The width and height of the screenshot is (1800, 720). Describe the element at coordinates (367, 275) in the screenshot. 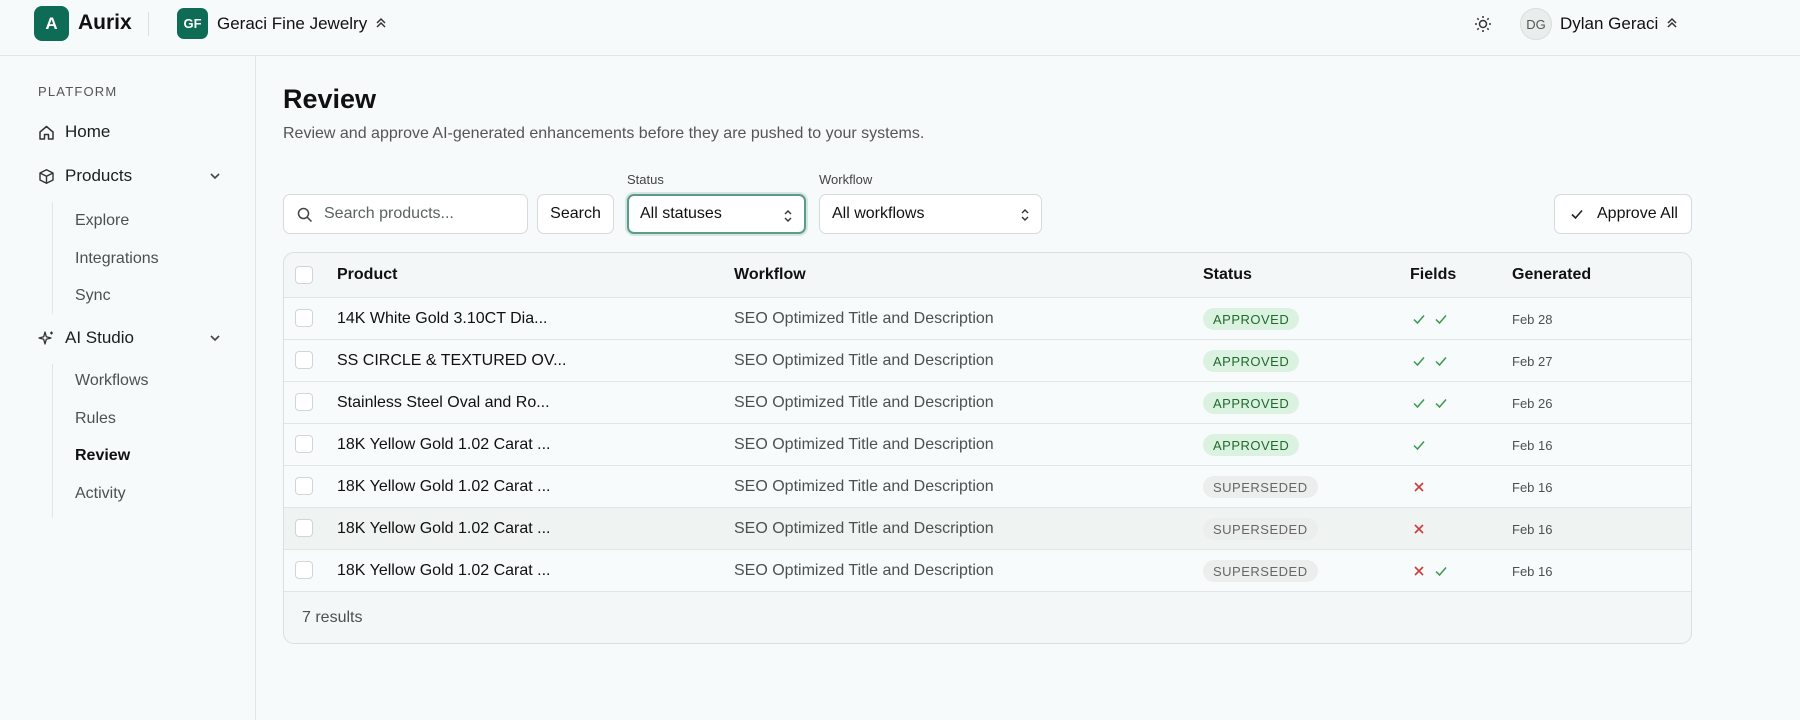

I see `column-header-product: Product` at that location.